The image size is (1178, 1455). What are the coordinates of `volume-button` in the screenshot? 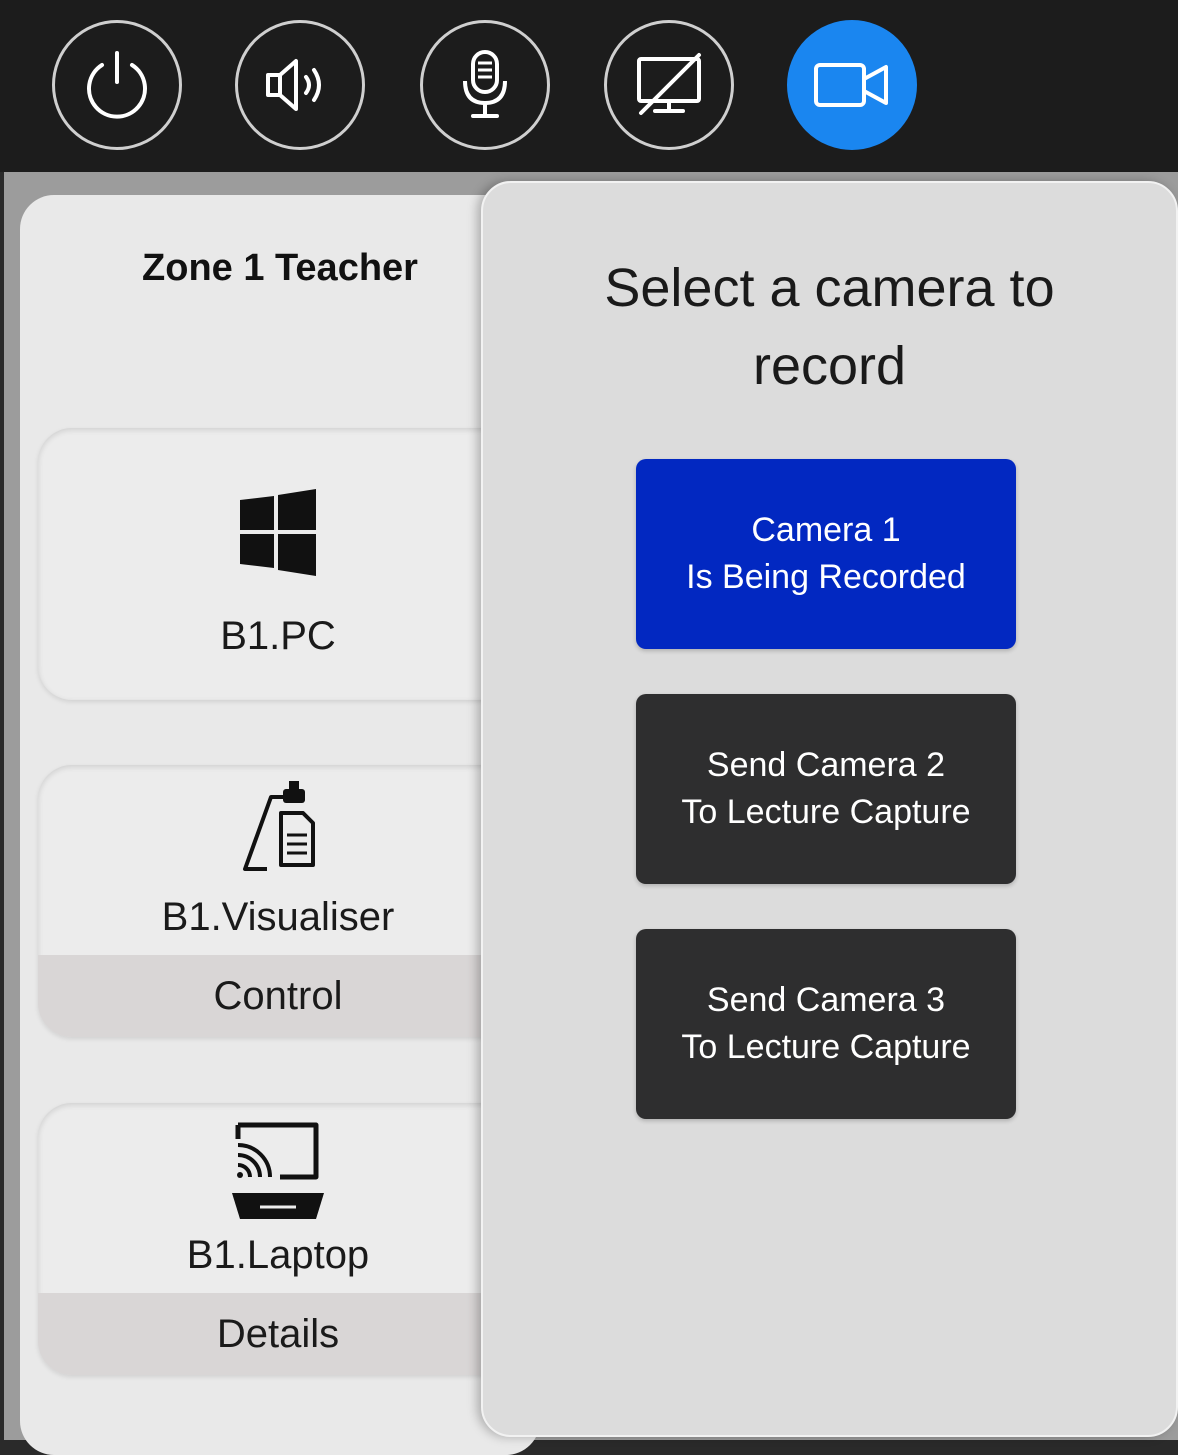 It's located at (300, 85).